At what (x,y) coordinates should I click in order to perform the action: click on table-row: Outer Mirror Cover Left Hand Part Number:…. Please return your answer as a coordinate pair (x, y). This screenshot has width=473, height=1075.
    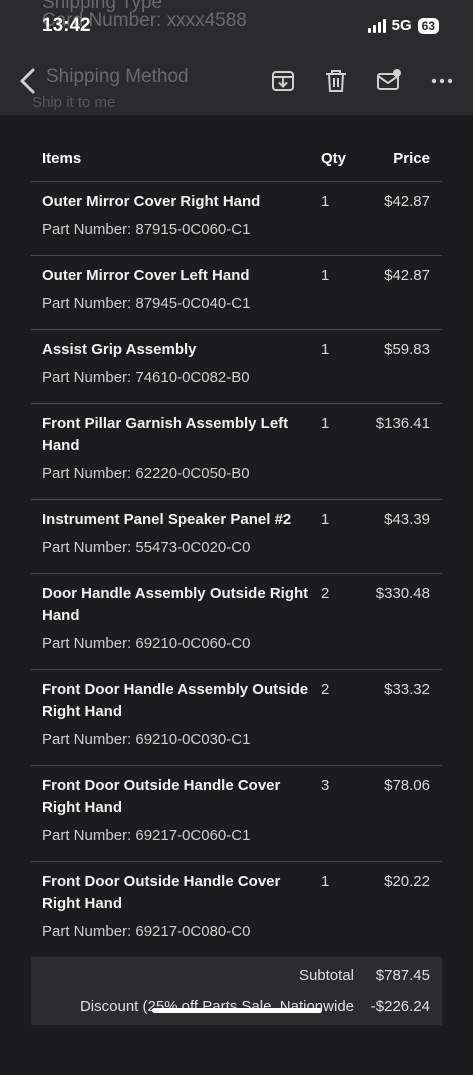
    Looking at the image, I should click on (236, 293).